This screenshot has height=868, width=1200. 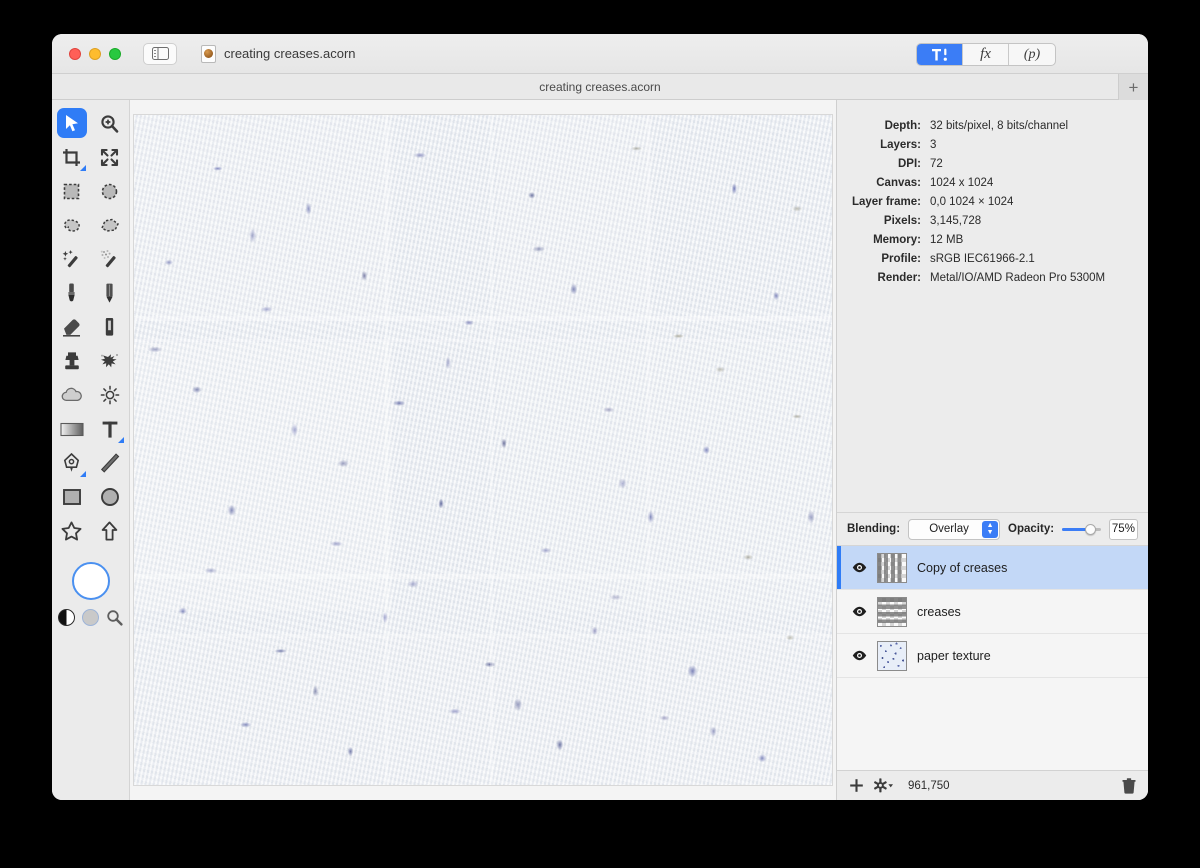 What do you see at coordinates (110, 463) in the screenshot?
I see `line-tool` at bounding box center [110, 463].